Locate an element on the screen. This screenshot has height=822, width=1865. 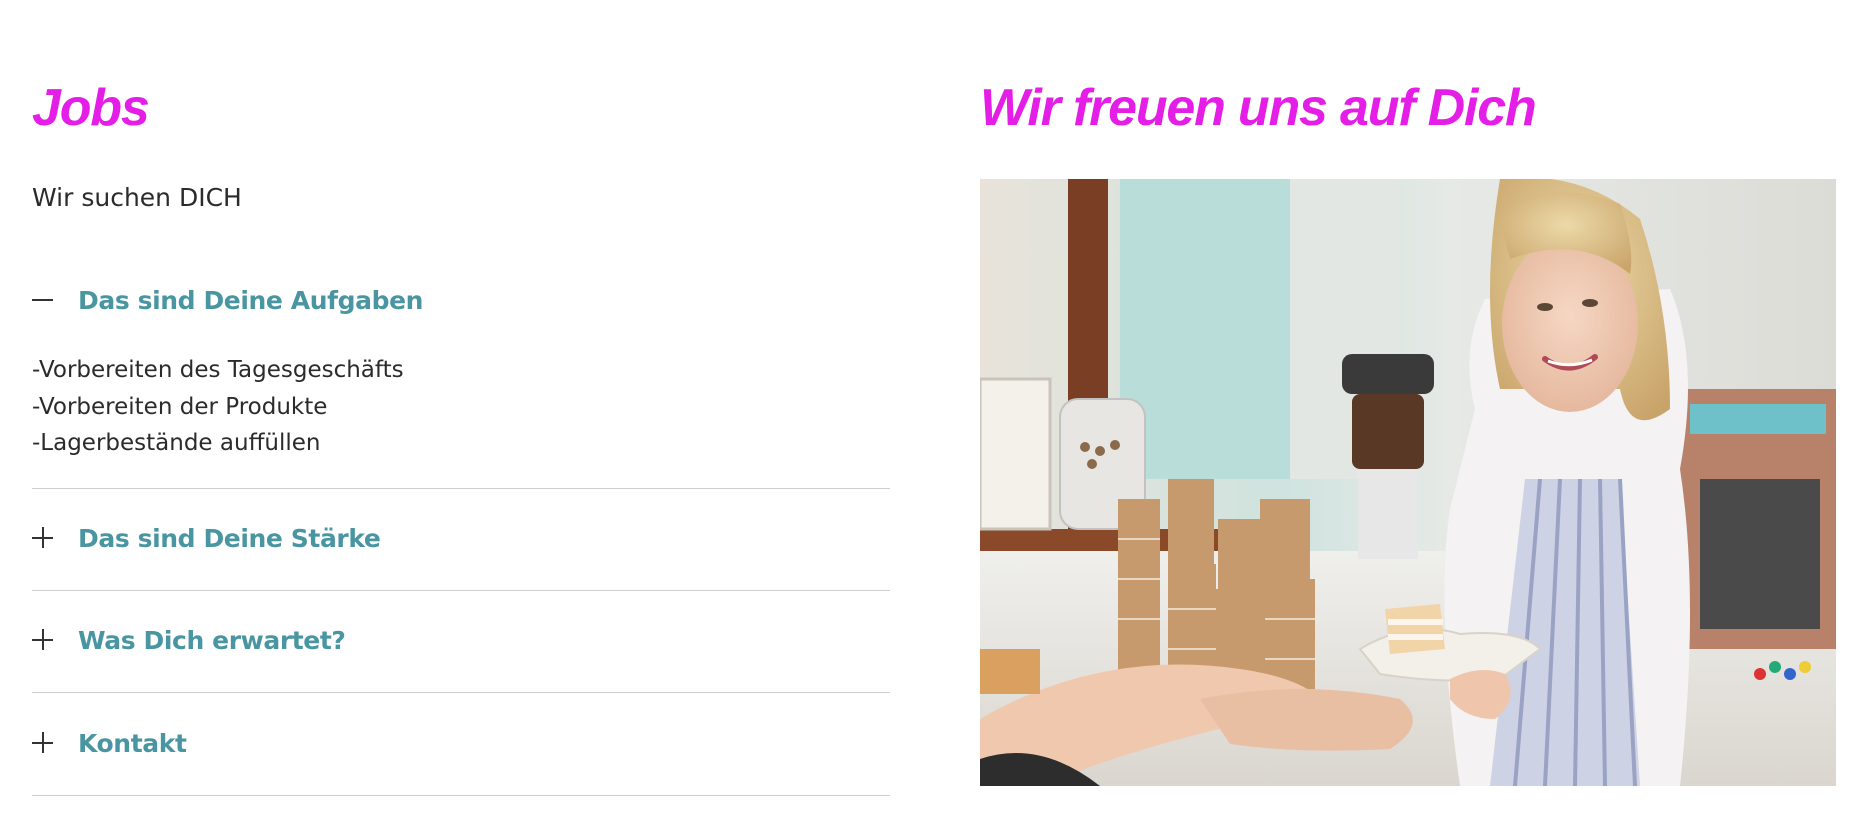
accordion-item-erwartet: Was Dich erwartet? is located at coordinates (461, 640).